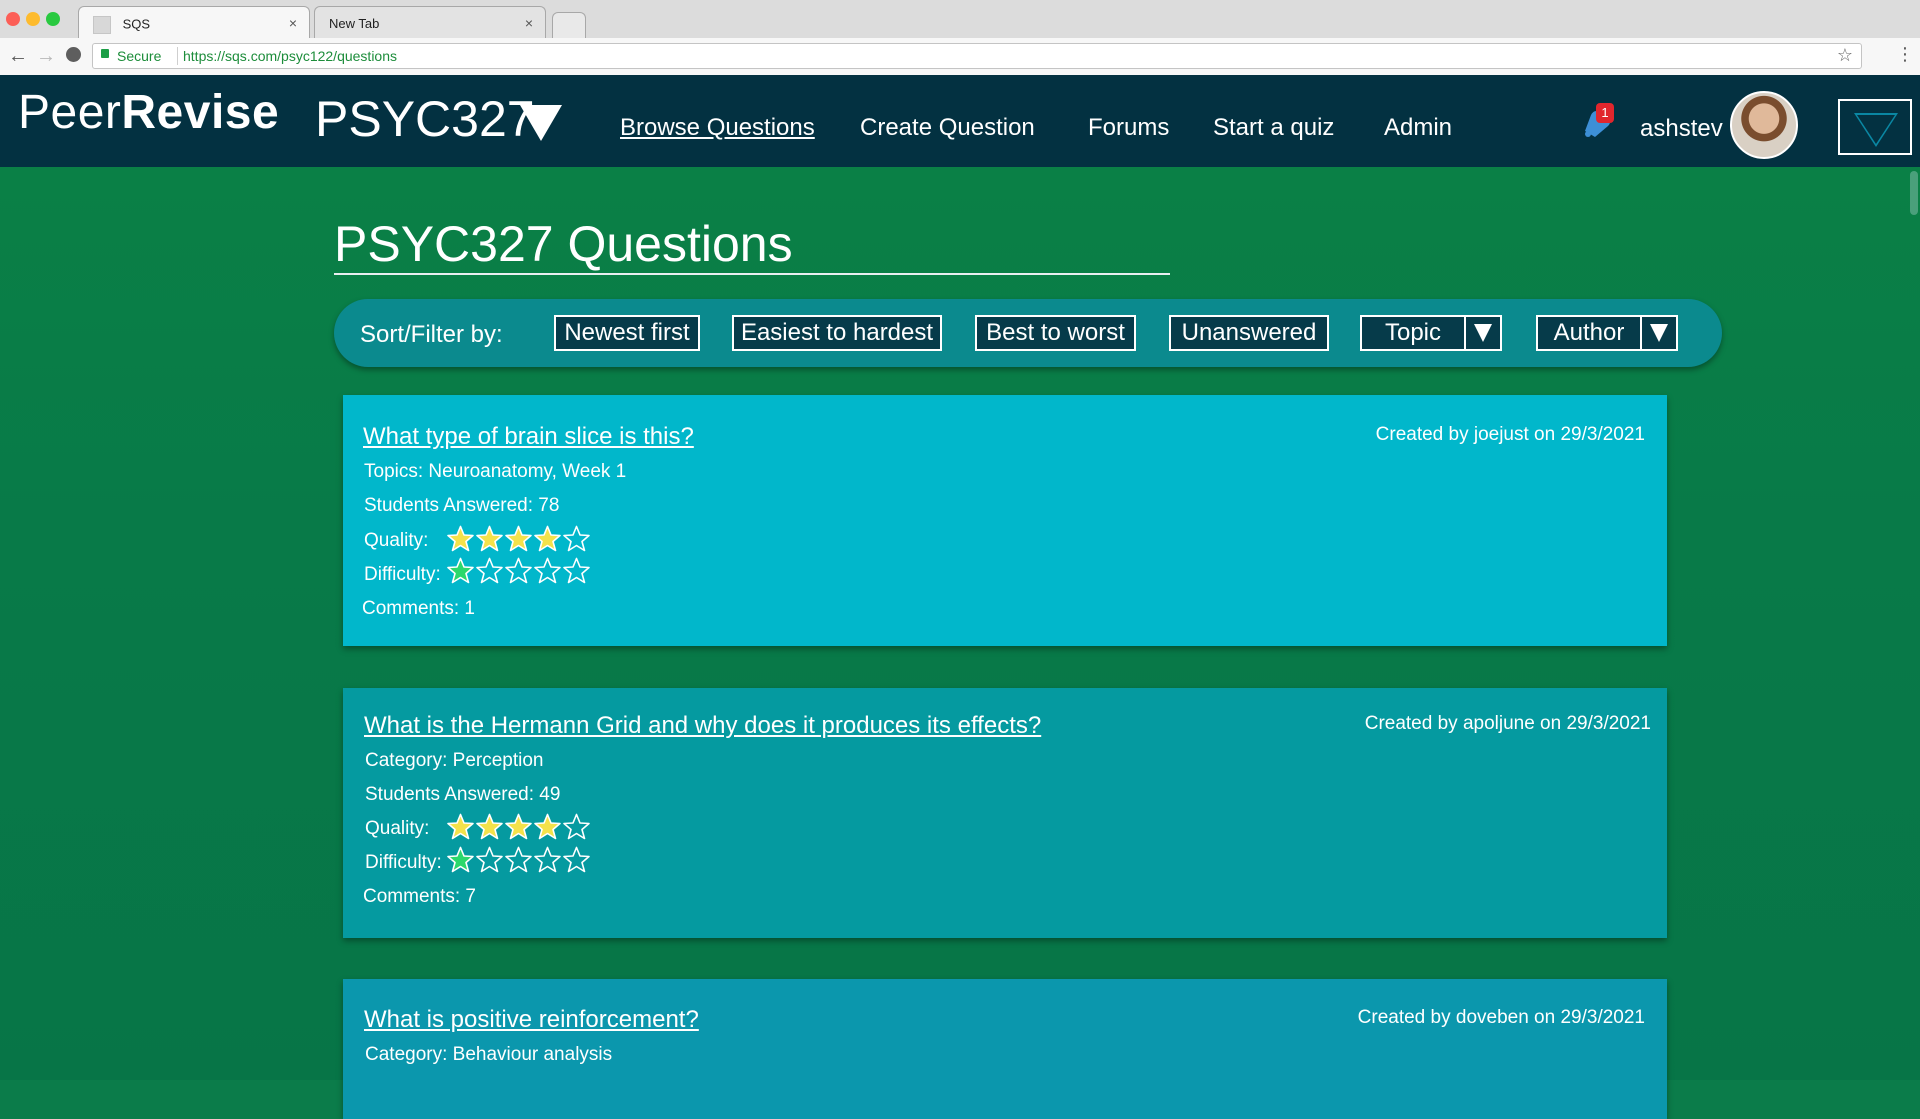 The image size is (1920, 1119). I want to click on username: ashstev, so click(1681, 129).